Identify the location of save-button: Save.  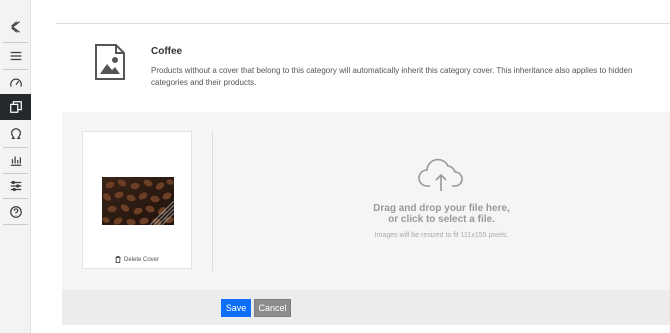
(236, 308).